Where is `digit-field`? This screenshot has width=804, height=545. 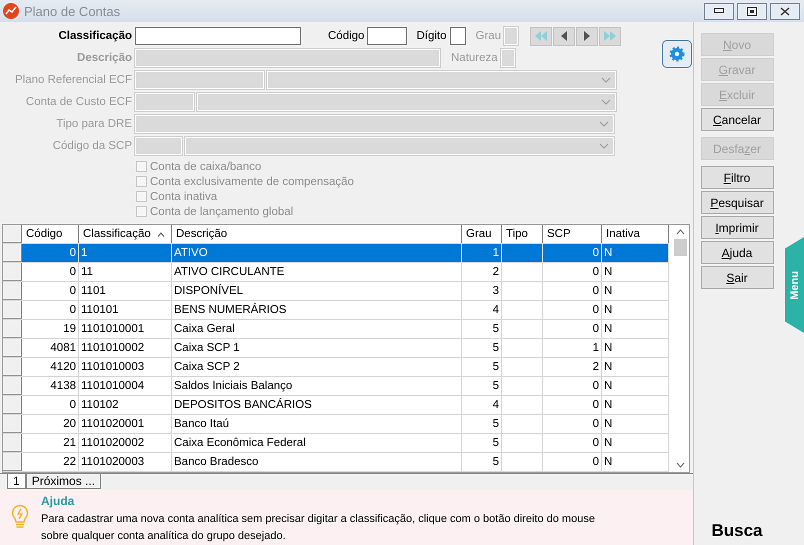
digit-field is located at coordinates (458, 36).